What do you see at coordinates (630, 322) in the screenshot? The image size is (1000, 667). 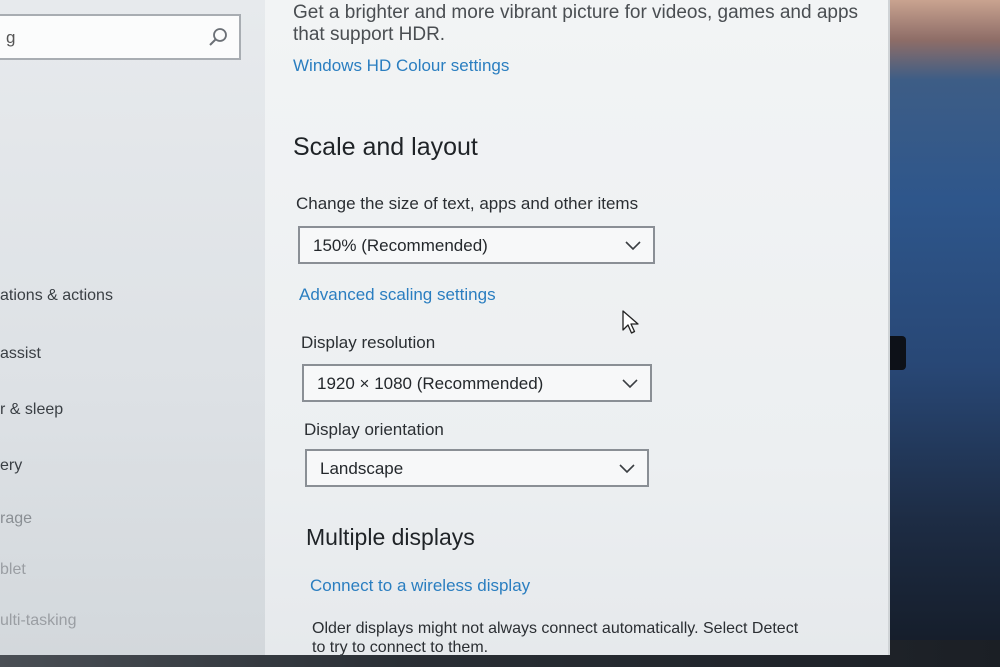 I see `mouse-cursor-icon` at bounding box center [630, 322].